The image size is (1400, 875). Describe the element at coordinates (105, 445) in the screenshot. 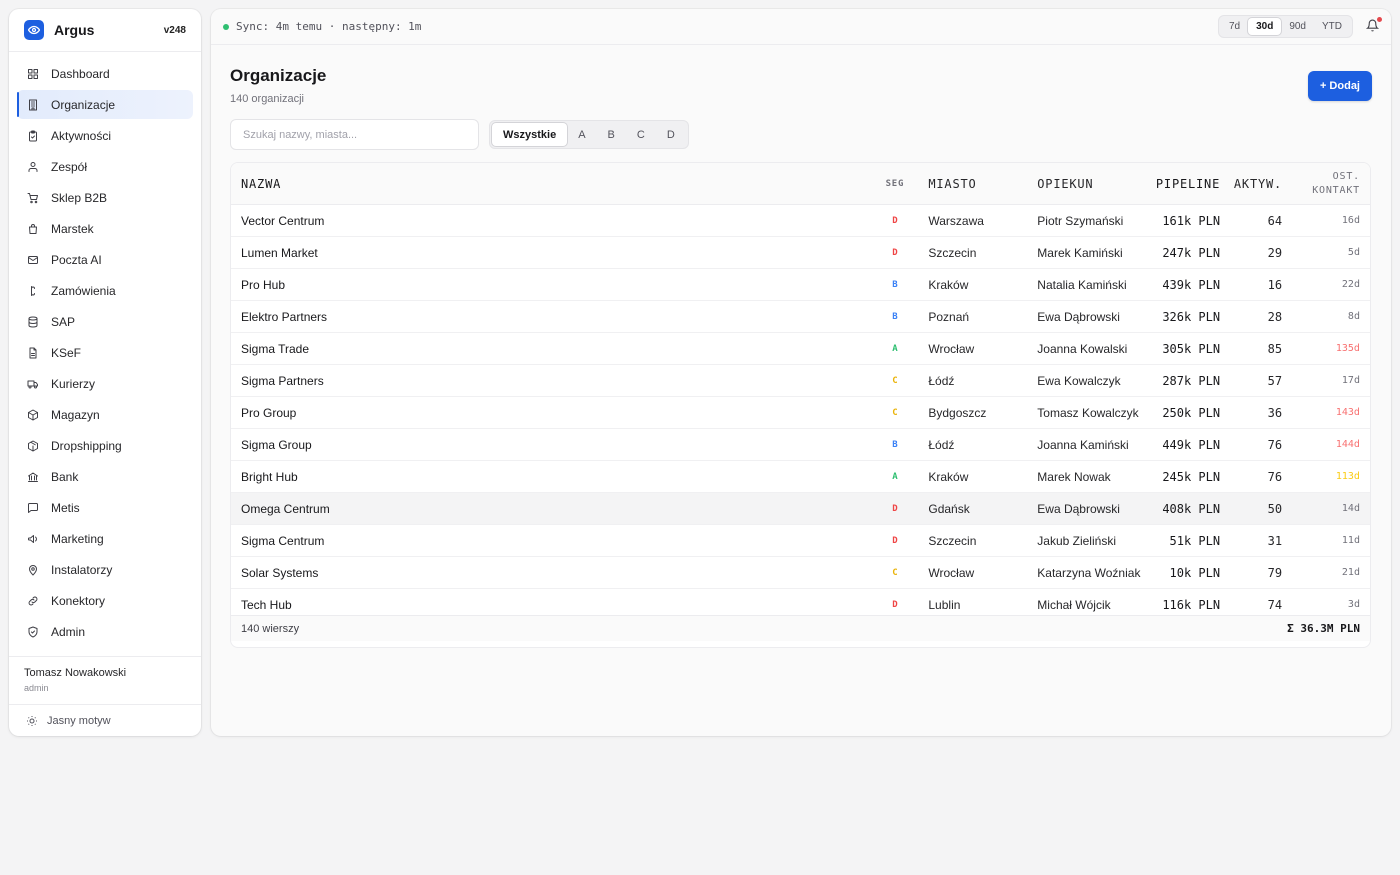

I see `sidebar-item-dropshipping: Dropshipping` at that location.